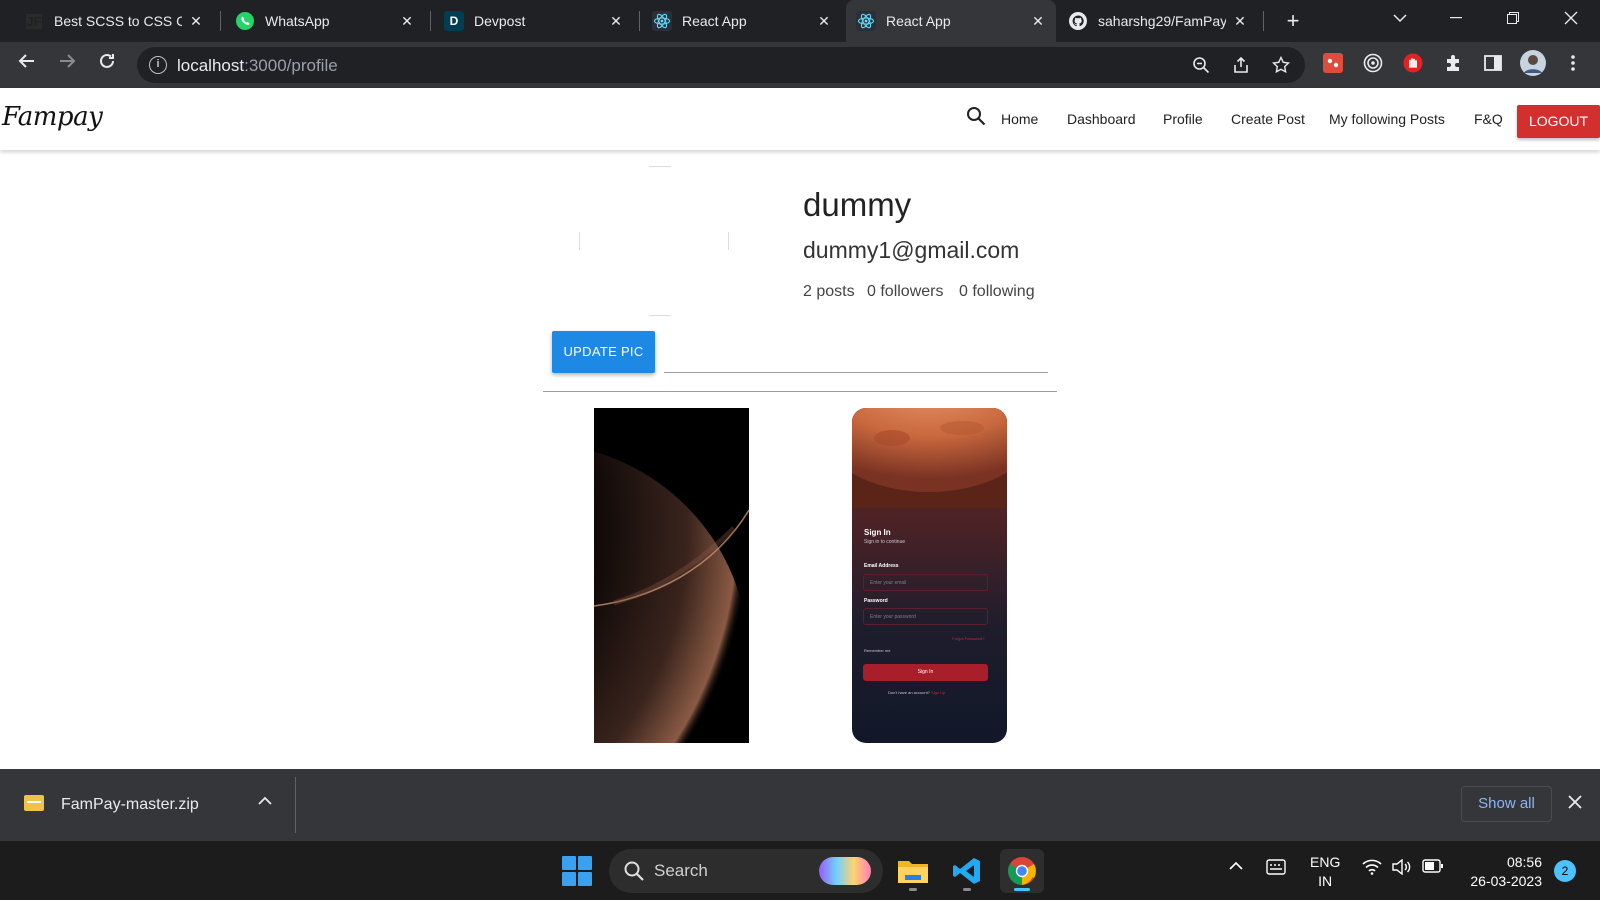 Image resolution: width=1600 pixels, height=900 pixels. What do you see at coordinates (1281, 65) in the screenshot?
I see `bookmark-star-icon` at bounding box center [1281, 65].